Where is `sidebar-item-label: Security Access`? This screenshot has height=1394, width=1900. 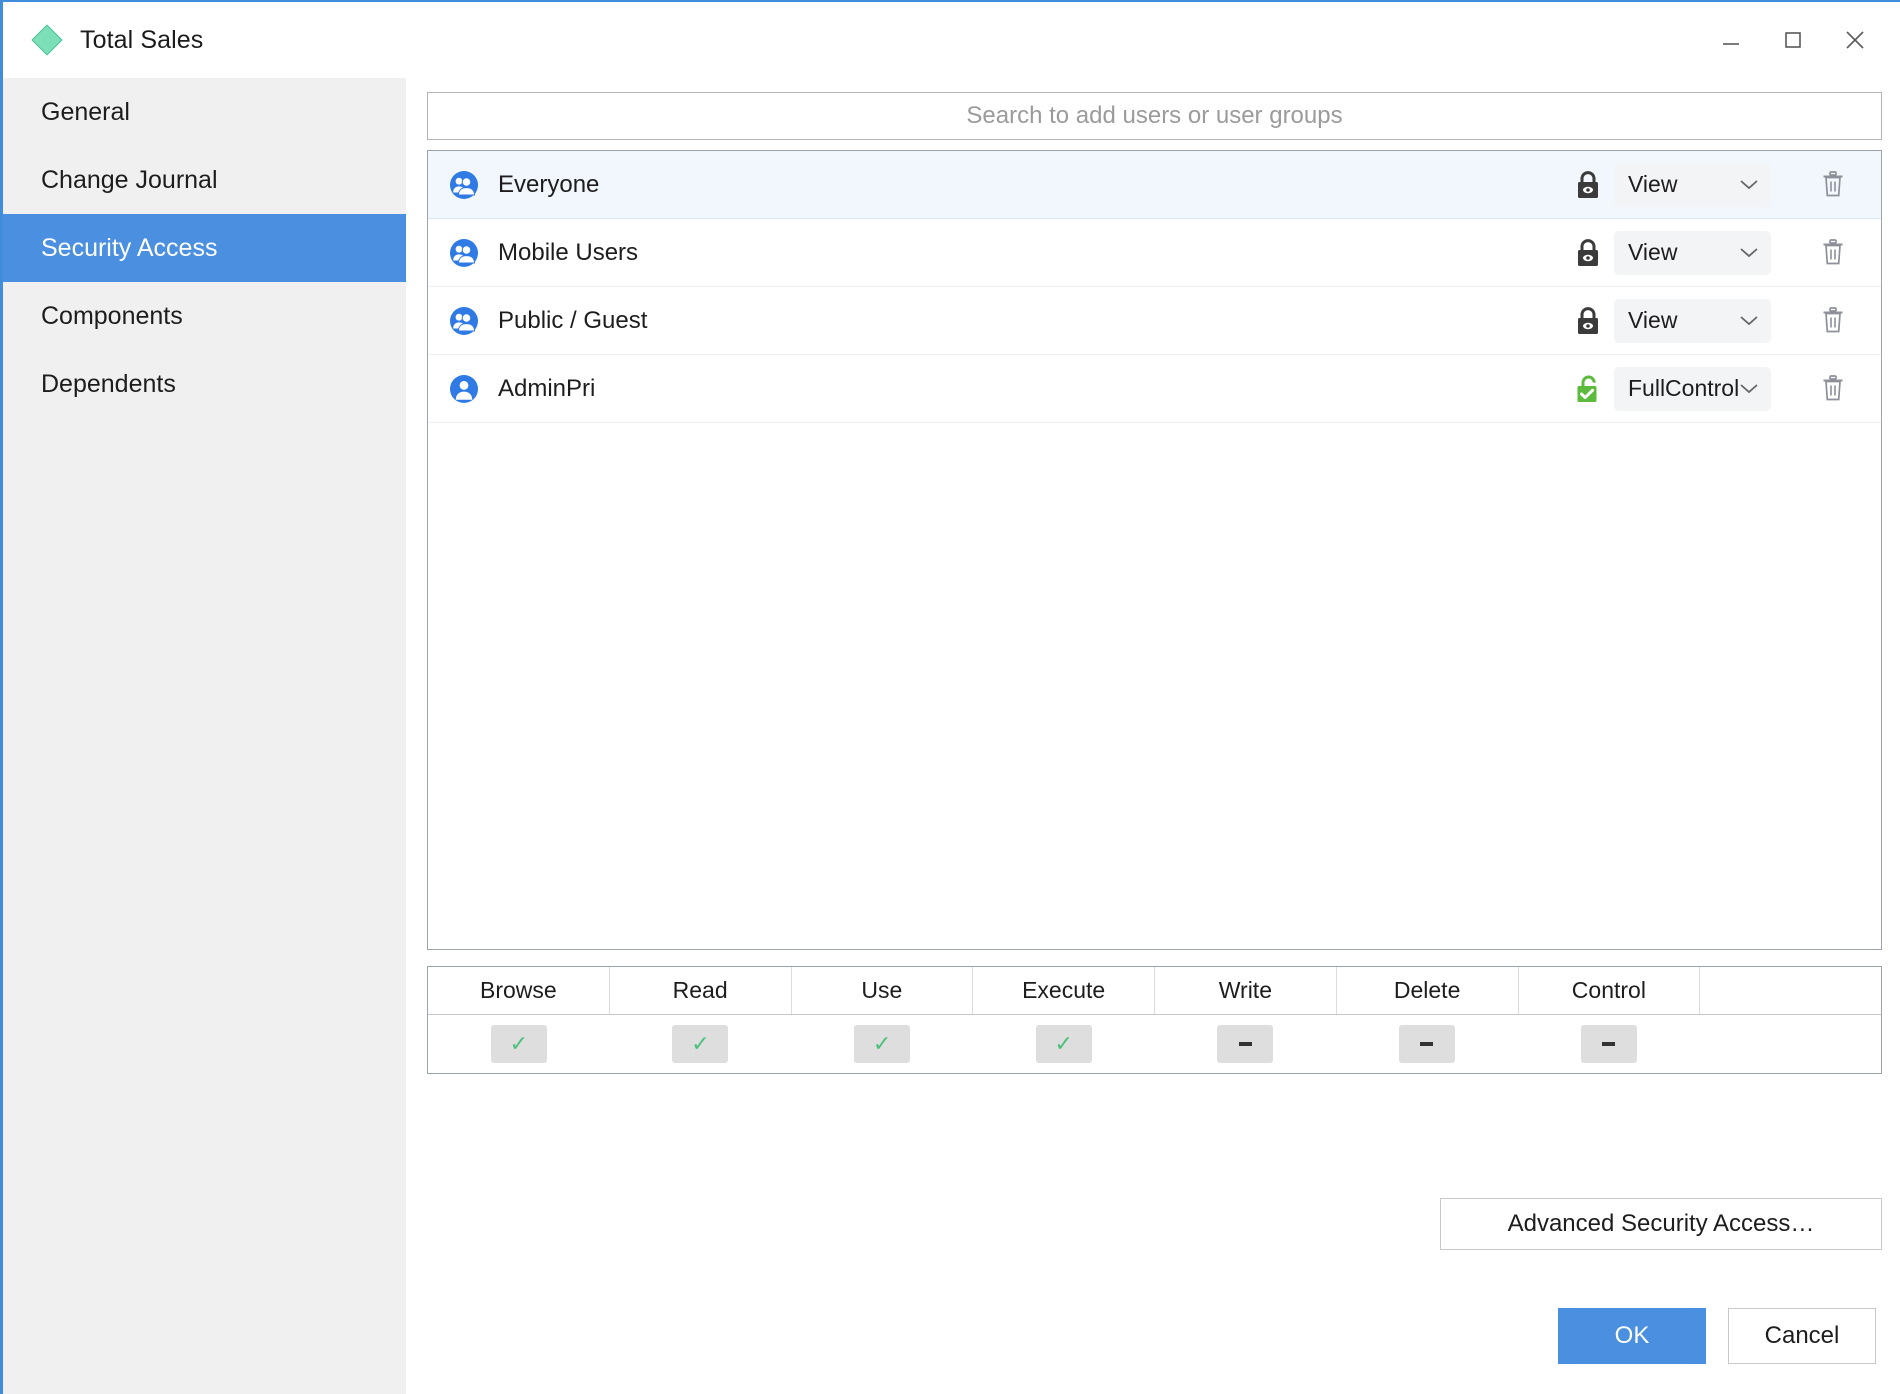 sidebar-item-label: Security Access is located at coordinates (129, 247).